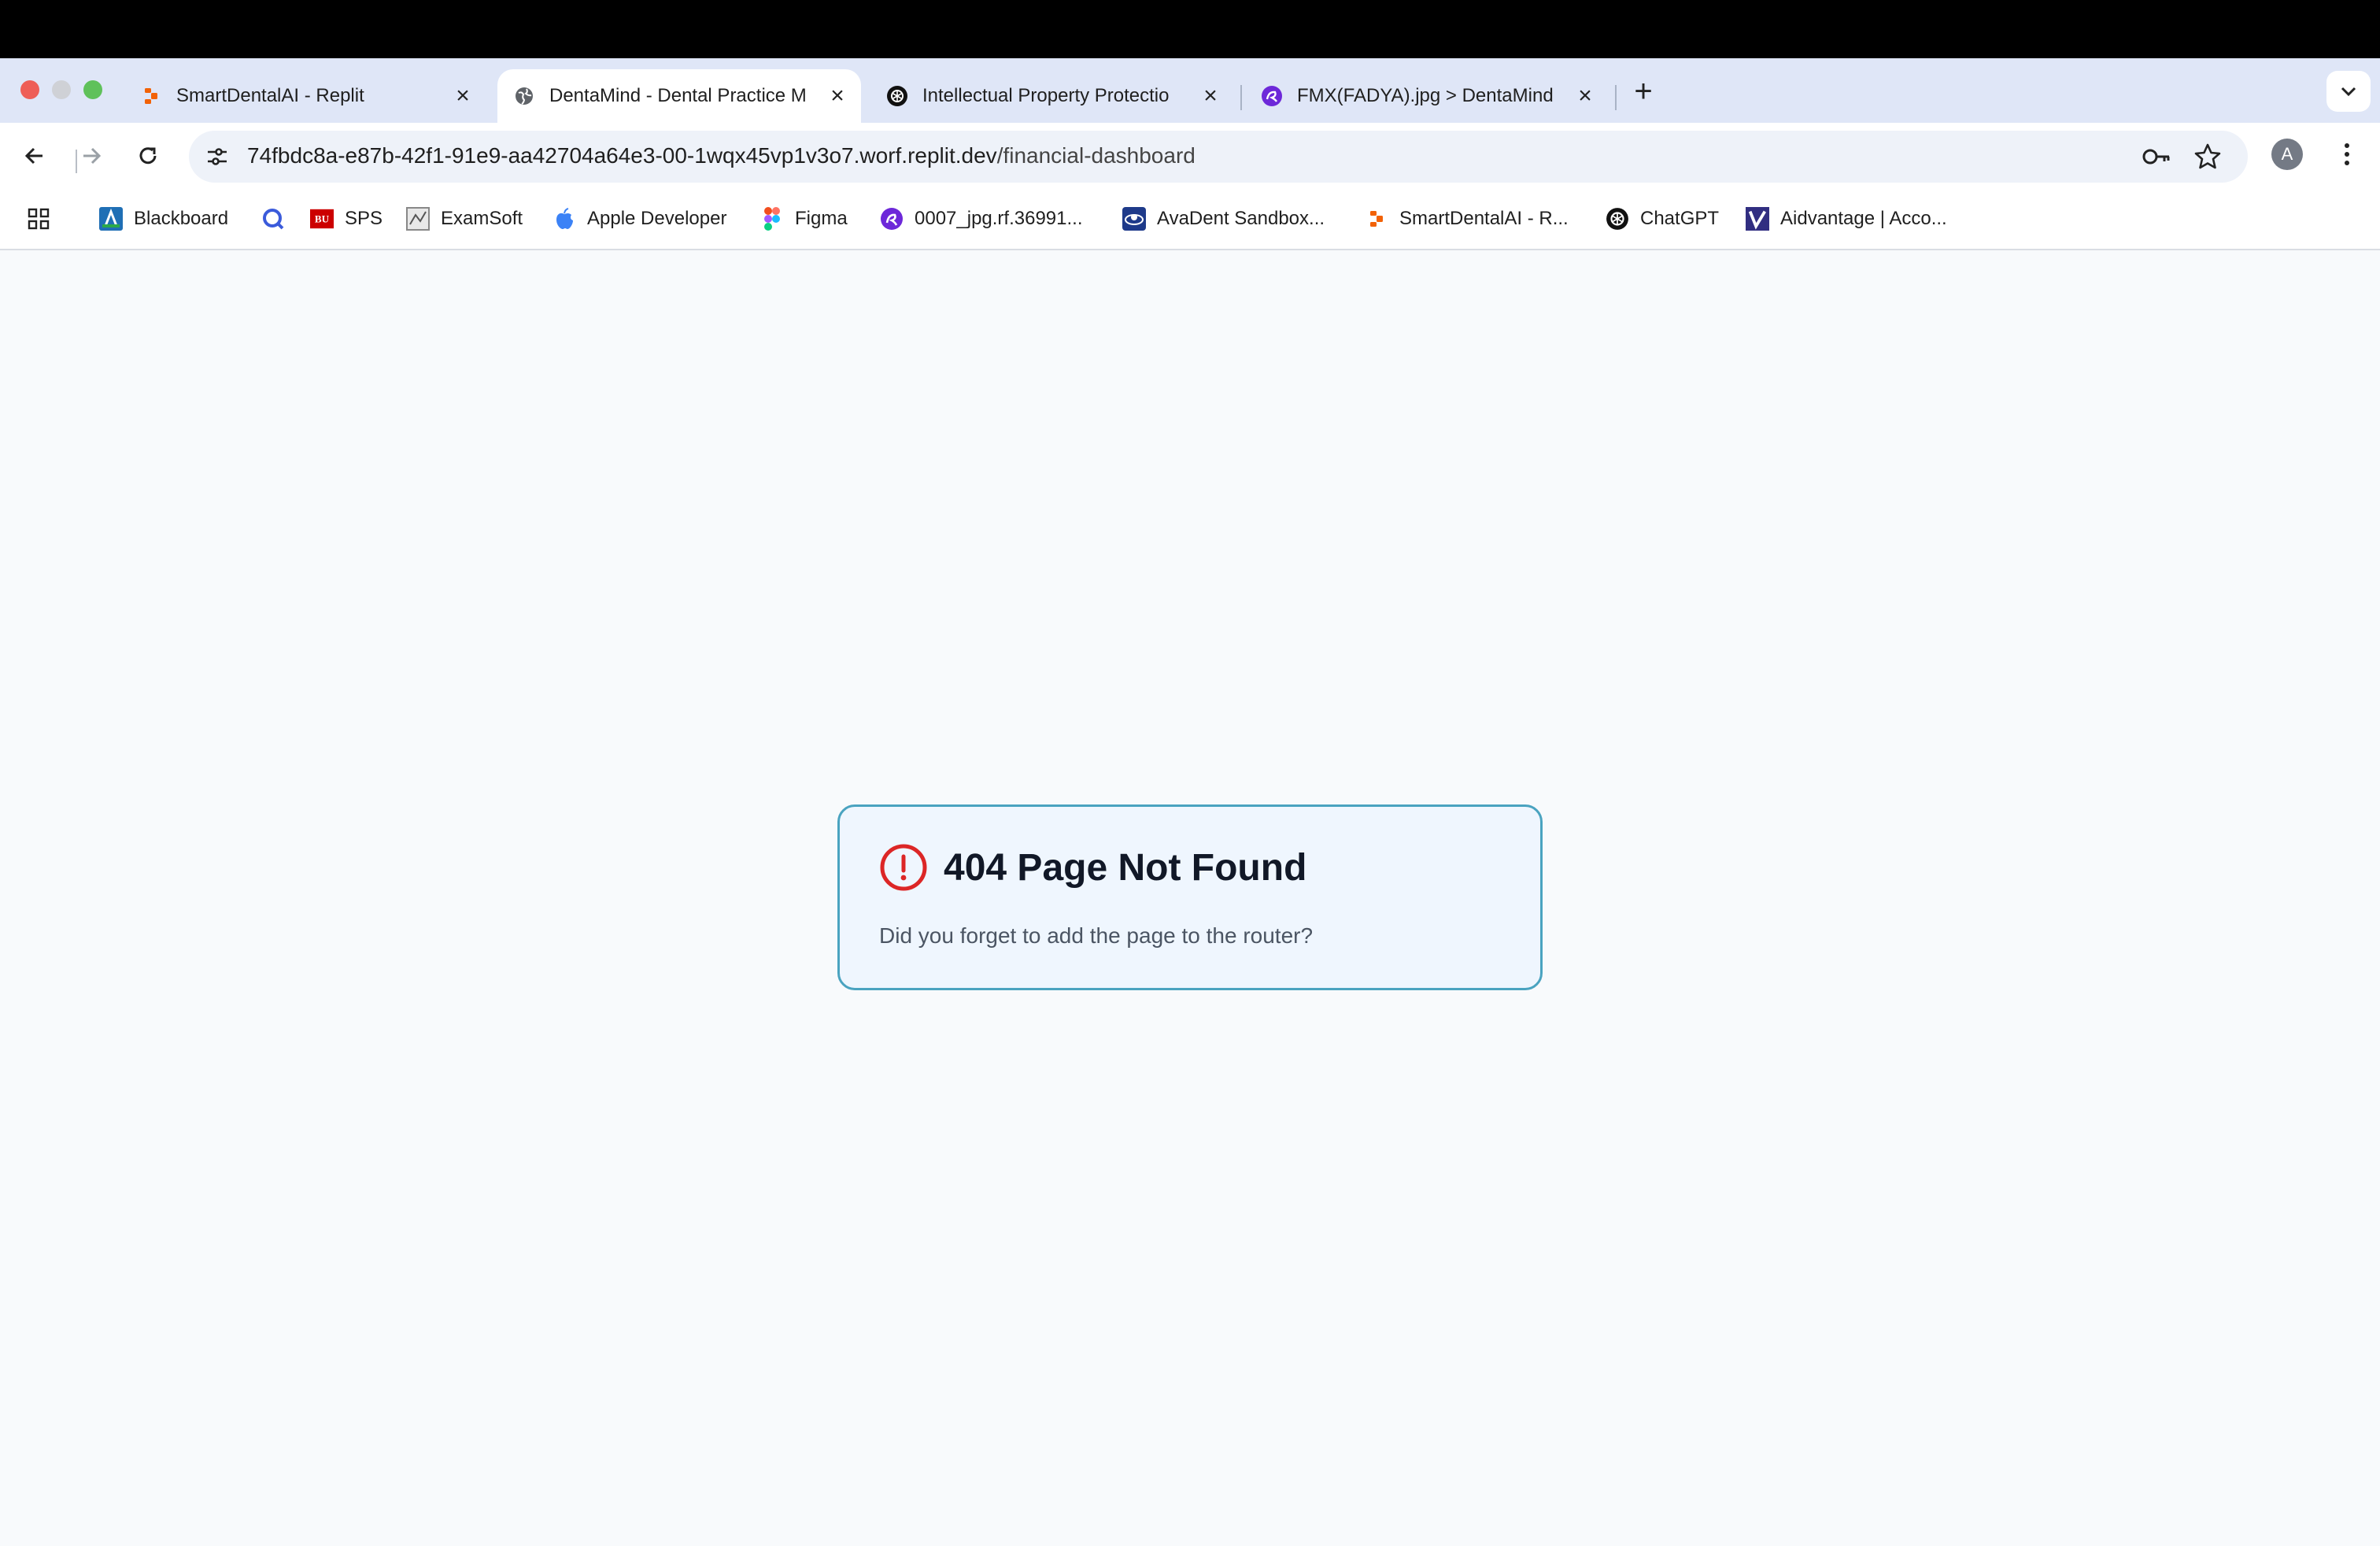 The height and width of the screenshot is (1546, 2380). What do you see at coordinates (418, 219) in the screenshot?
I see `examsoft-icon` at bounding box center [418, 219].